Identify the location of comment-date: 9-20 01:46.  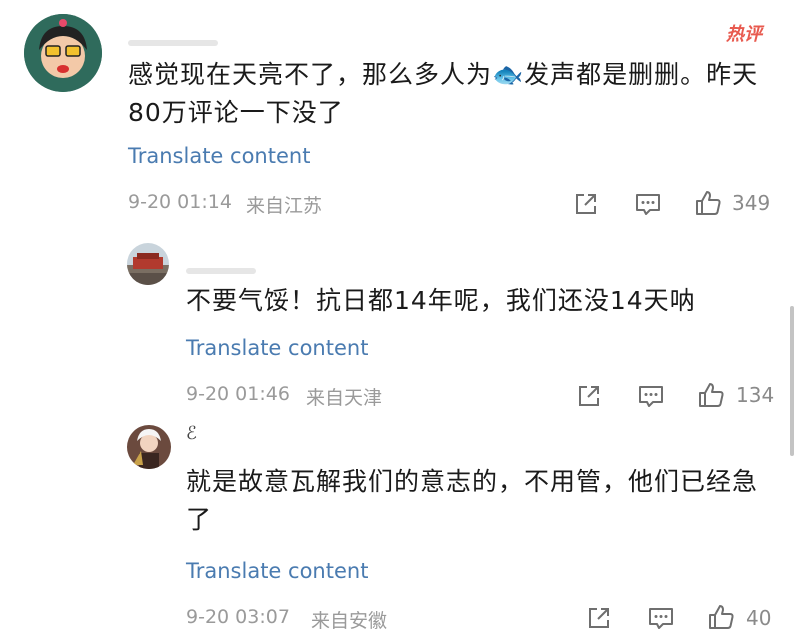
(238, 394).